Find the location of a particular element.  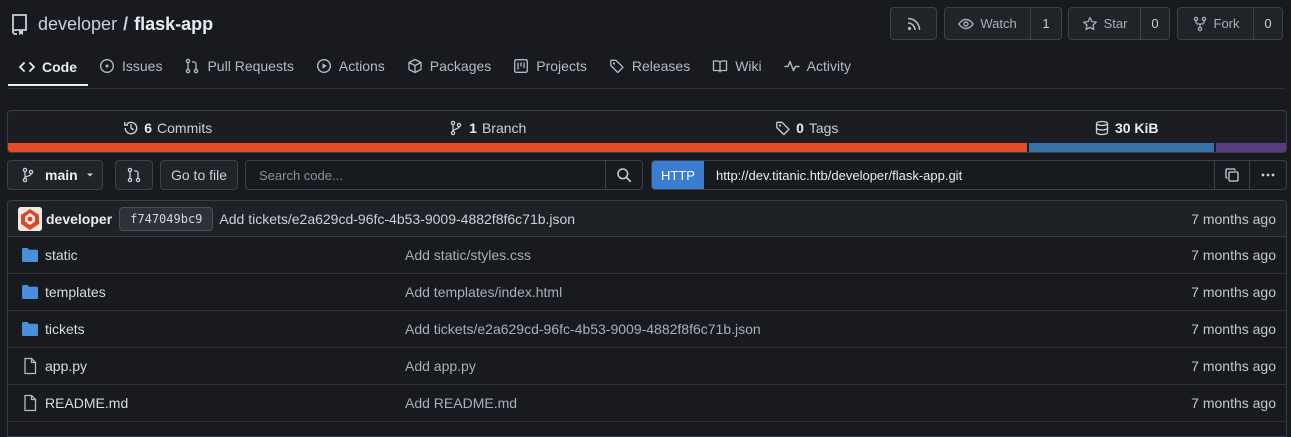

watch-button: Watch is located at coordinates (987, 23).